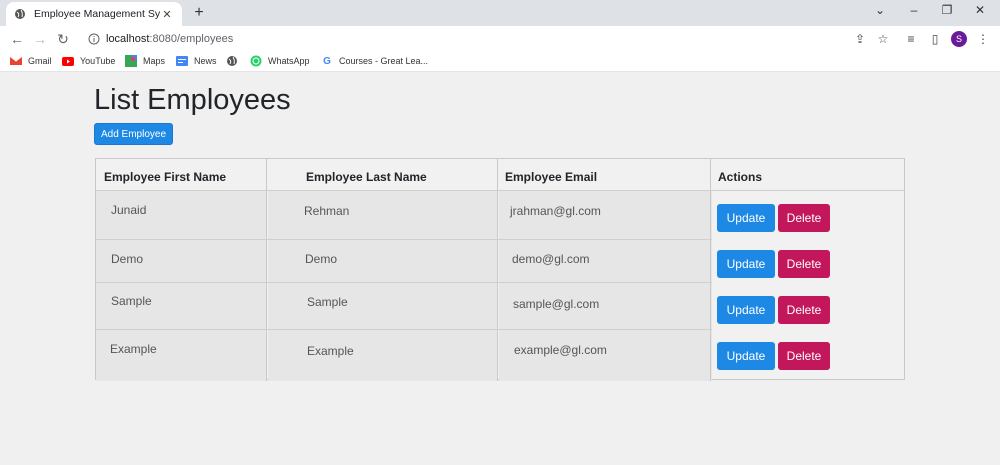 Image resolution: width=1000 pixels, height=465 pixels. What do you see at coordinates (460, 39) in the screenshot?
I see `address-bar: localhost:8080/employees` at bounding box center [460, 39].